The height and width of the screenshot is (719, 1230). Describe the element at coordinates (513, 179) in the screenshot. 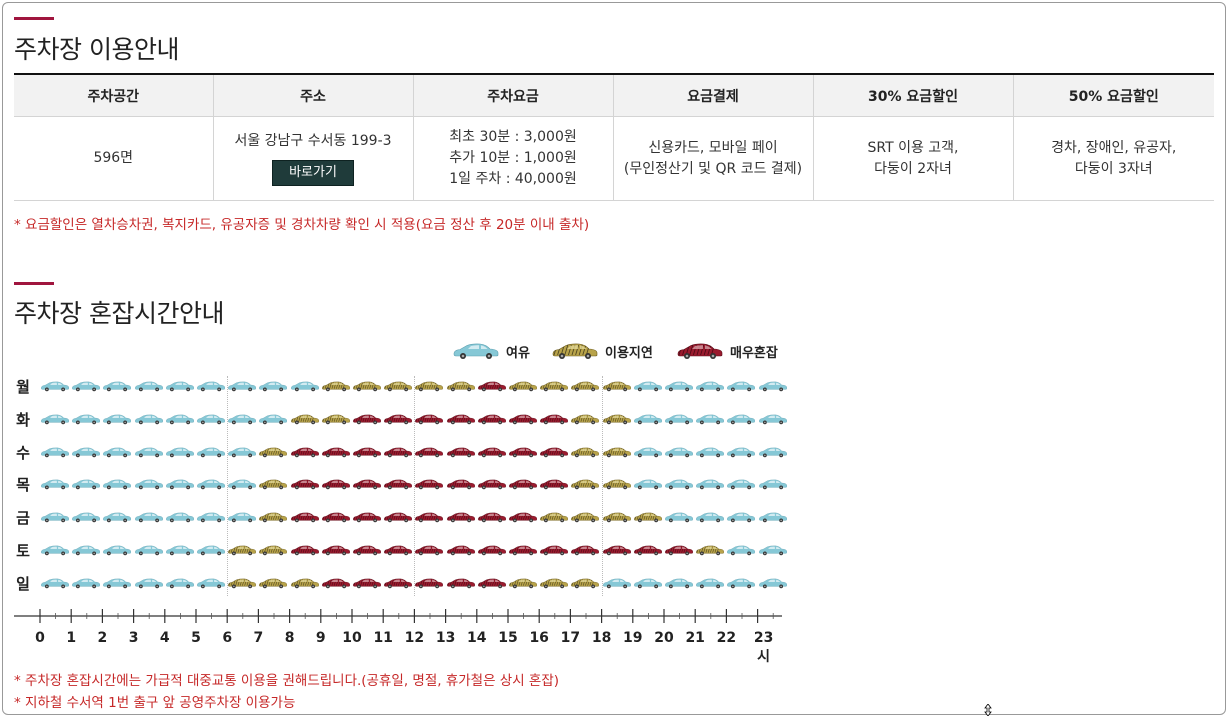

I see `fee-line: 1일 주차 : 40,000원` at that location.